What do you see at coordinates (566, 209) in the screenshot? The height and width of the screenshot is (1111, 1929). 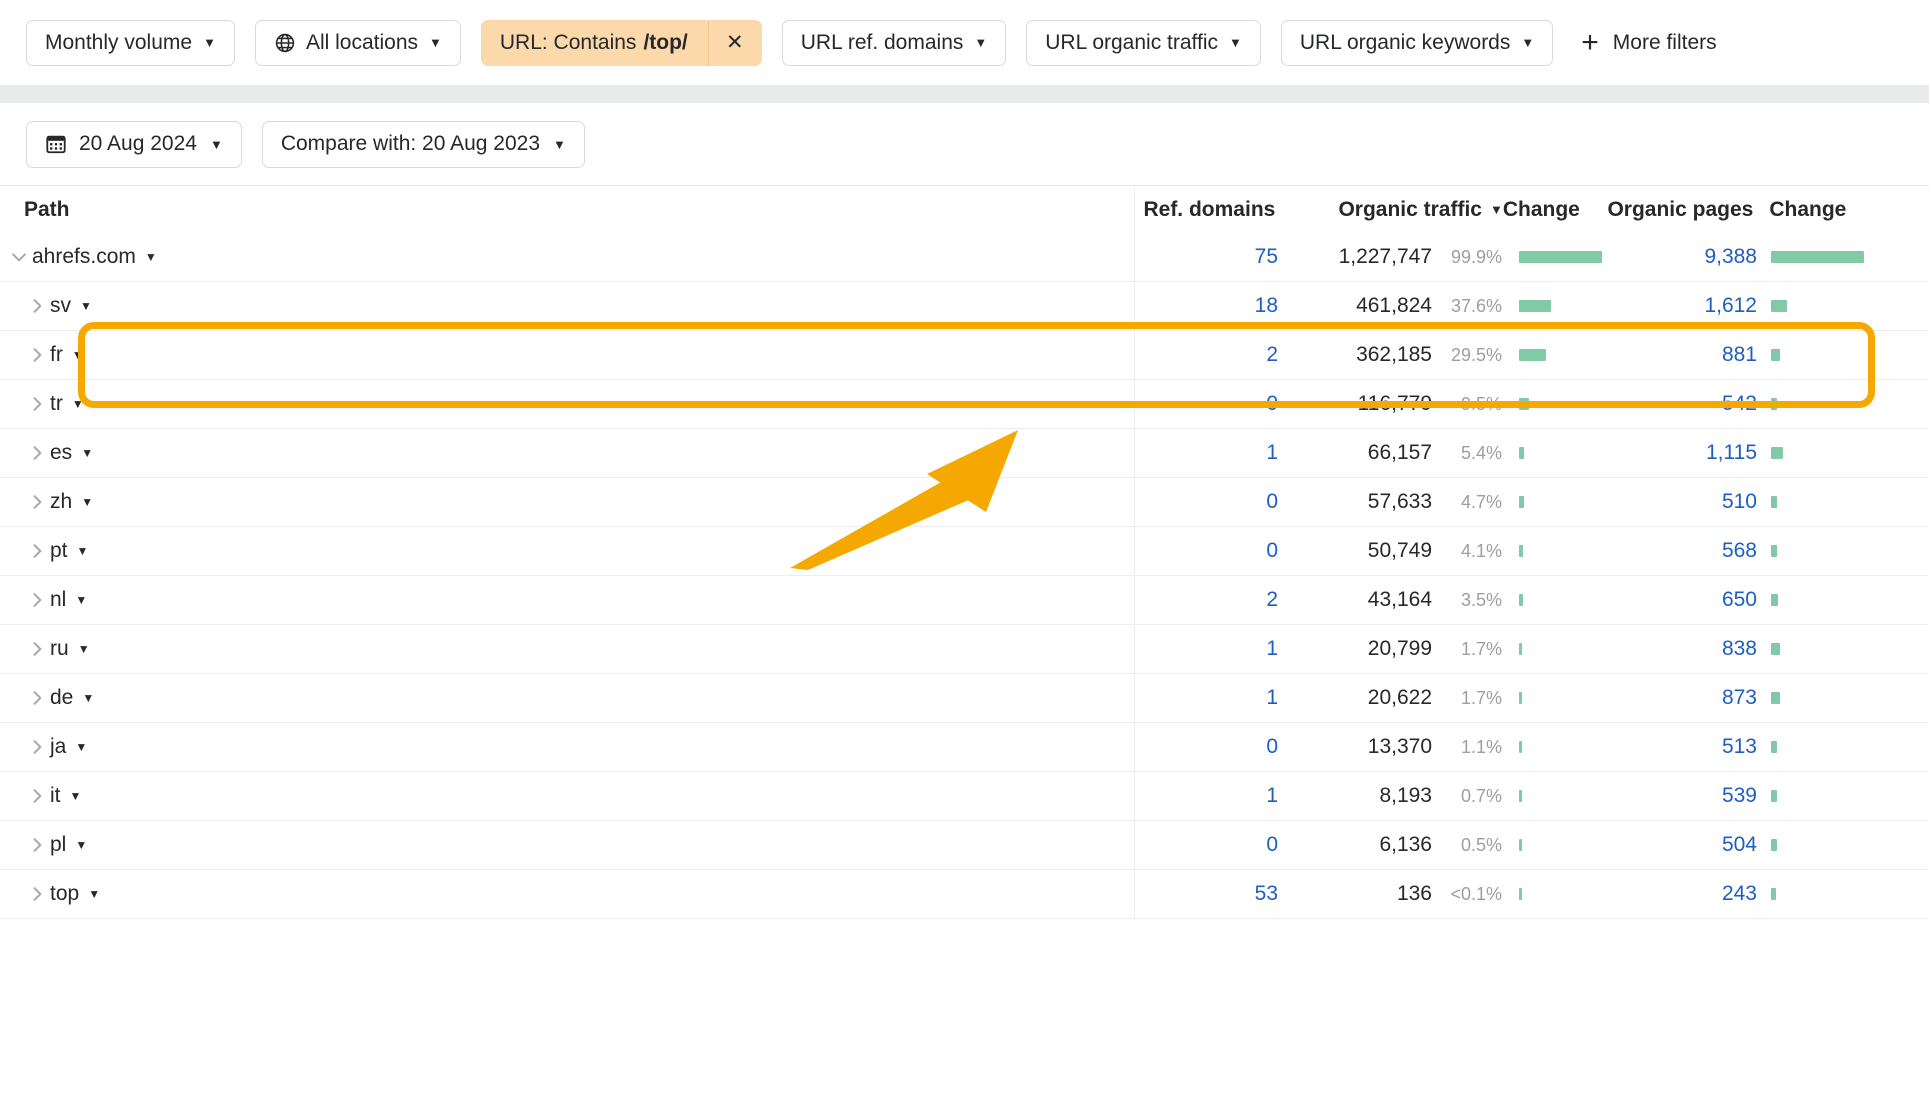 I see `column-header-path: Path` at bounding box center [566, 209].